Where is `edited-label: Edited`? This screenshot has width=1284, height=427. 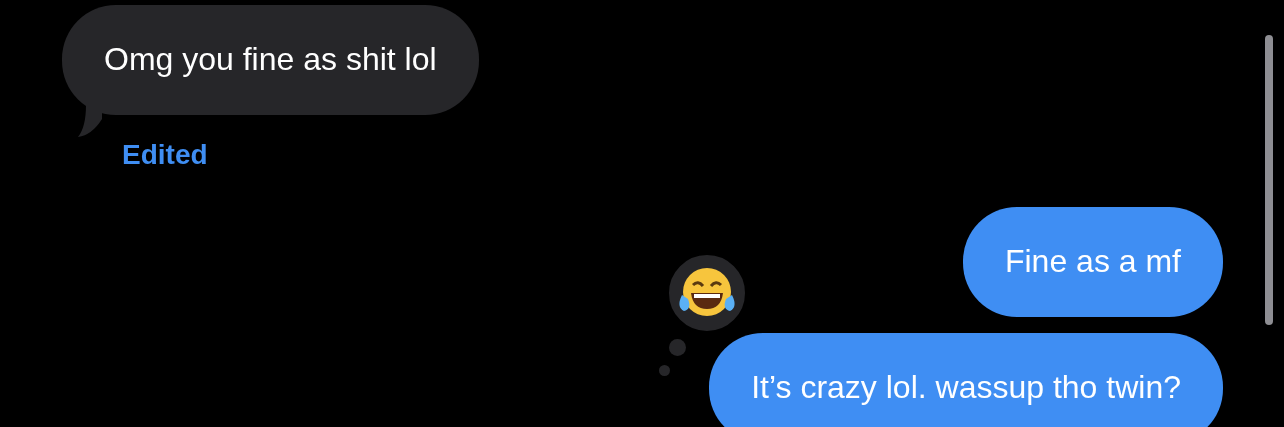 edited-label: Edited is located at coordinates (165, 155).